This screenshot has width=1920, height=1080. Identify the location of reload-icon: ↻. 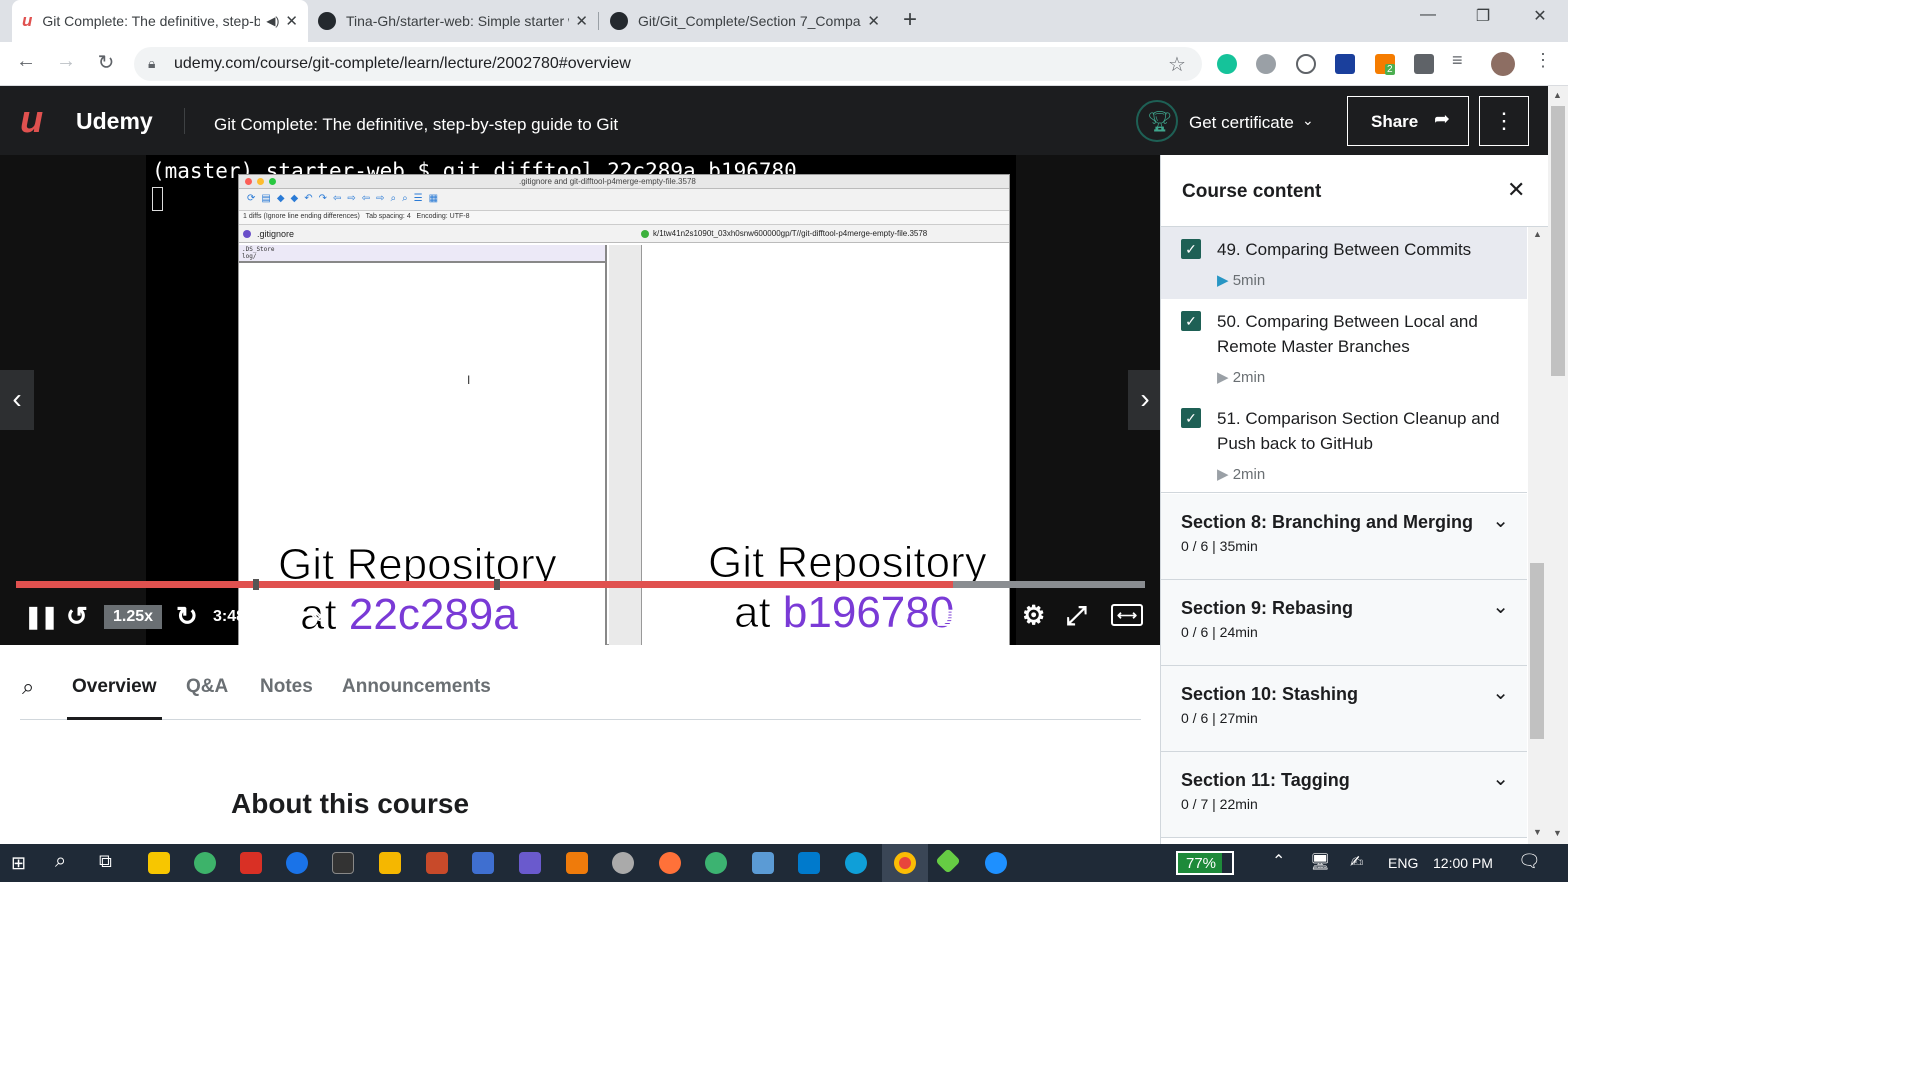
(106, 62).